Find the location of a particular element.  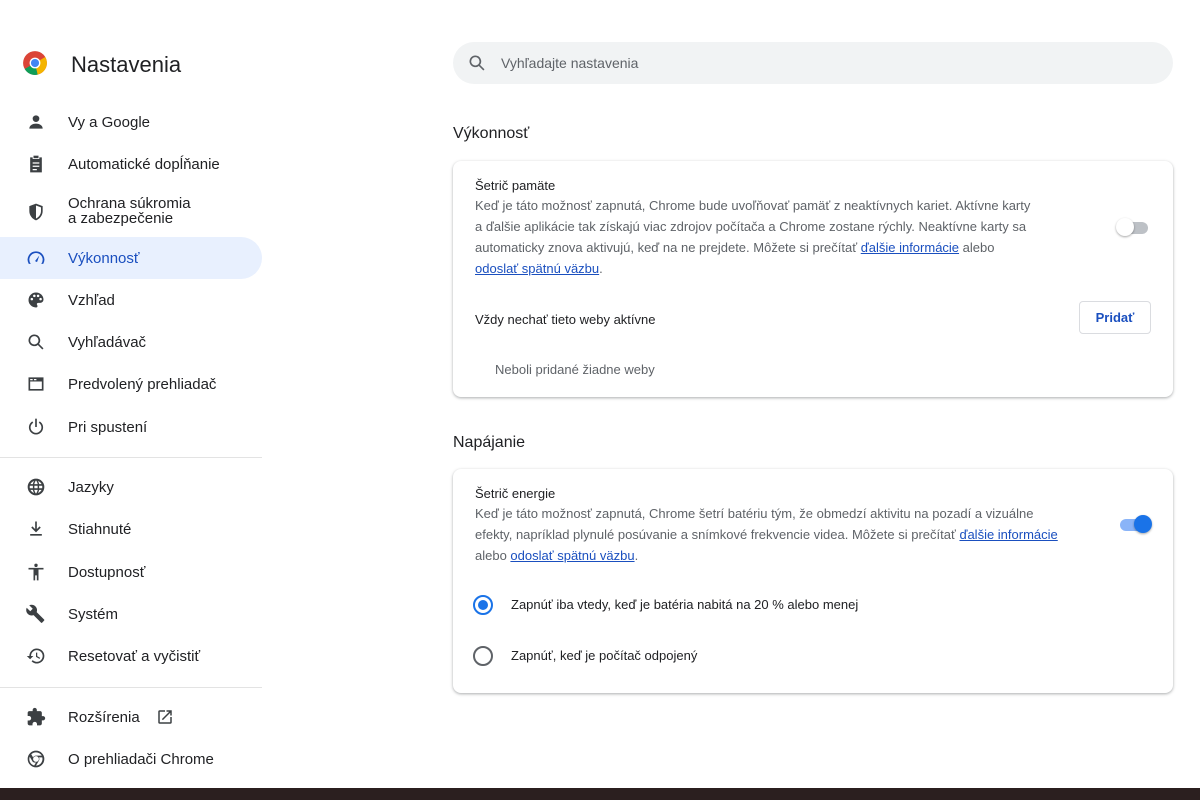

sidebar-item-reset: Resetovať a vyčistiť is located at coordinates (131, 656).